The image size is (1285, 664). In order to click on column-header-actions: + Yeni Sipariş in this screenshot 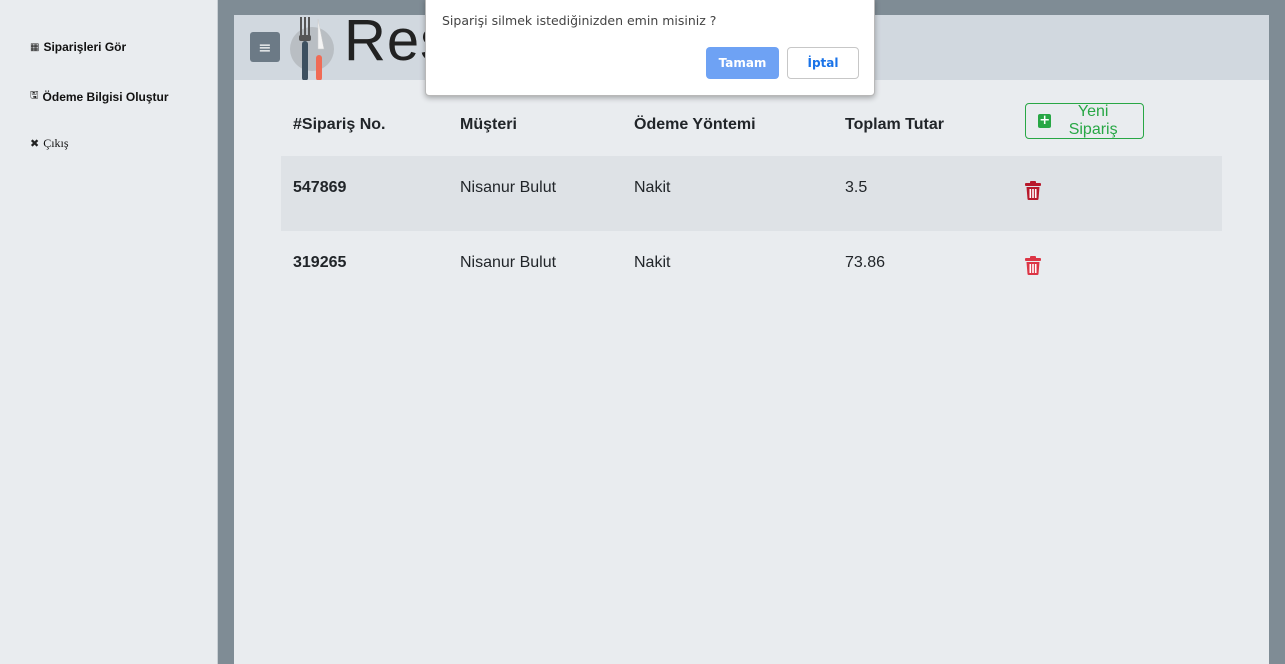, I will do `click(1117, 118)`.